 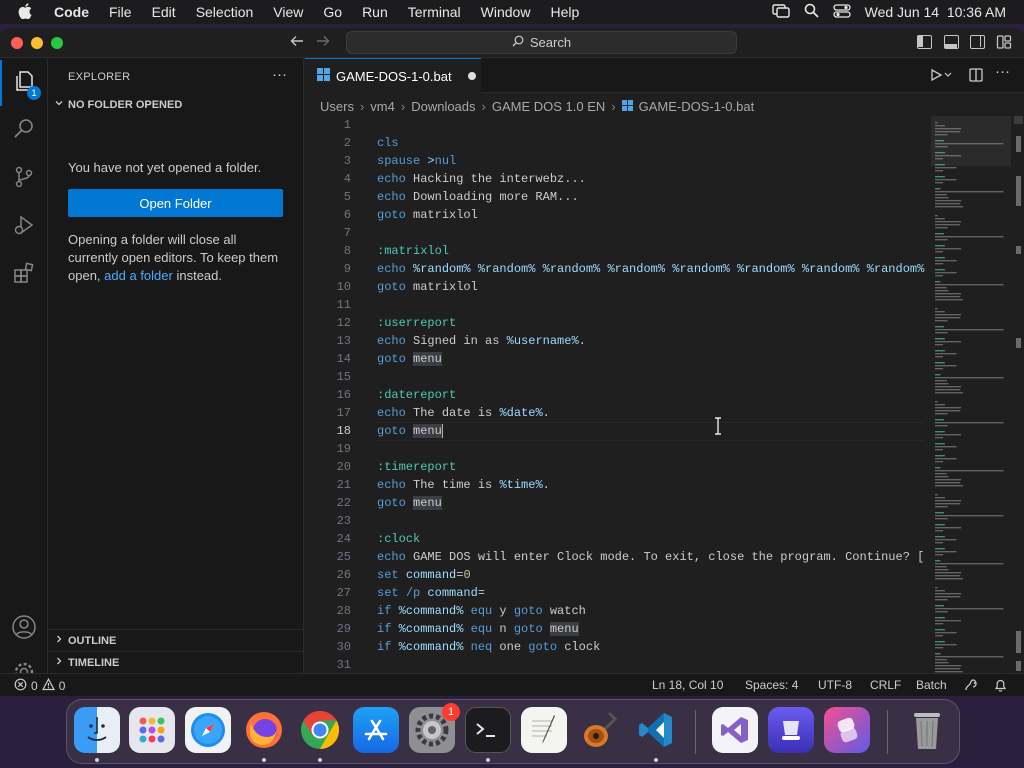 I want to click on toggle-panel-icon, so click(x=951, y=42).